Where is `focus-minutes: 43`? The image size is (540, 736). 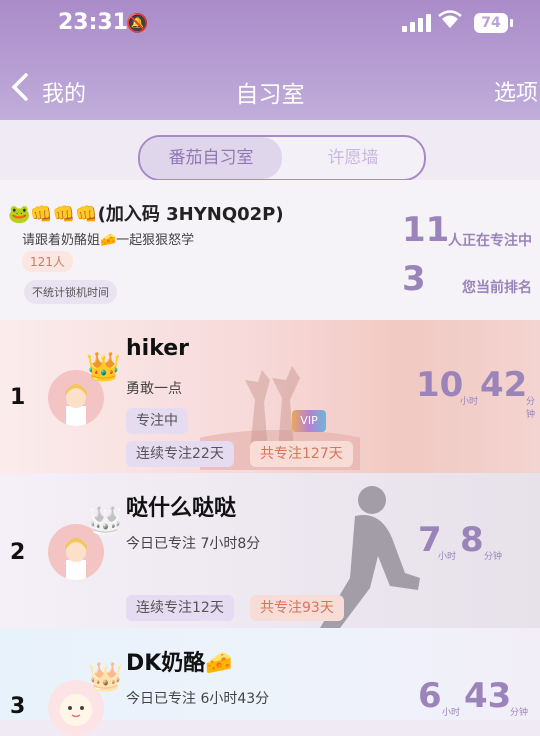 focus-minutes: 43 is located at coordinates (488, 696).